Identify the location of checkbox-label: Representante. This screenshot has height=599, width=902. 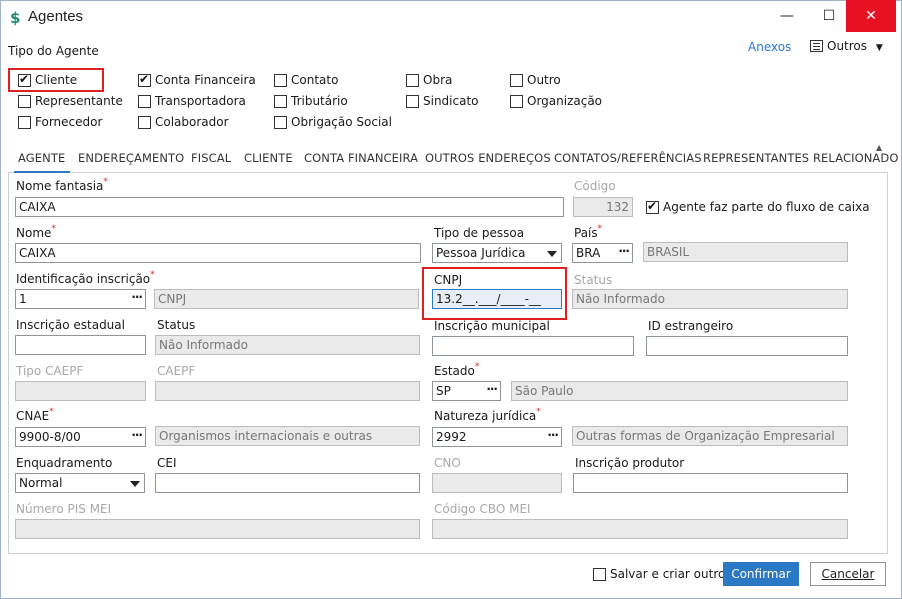
(79, 101).